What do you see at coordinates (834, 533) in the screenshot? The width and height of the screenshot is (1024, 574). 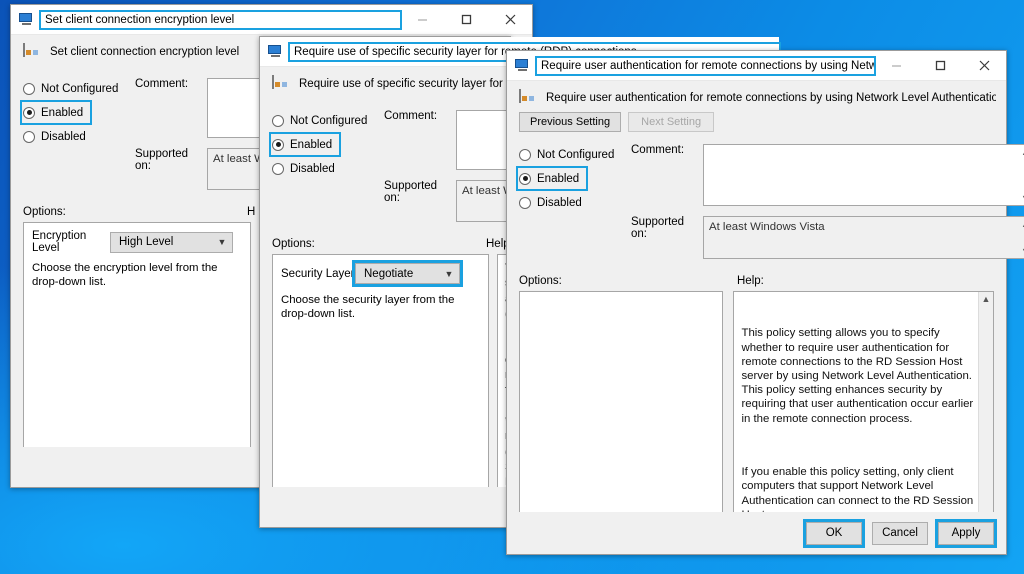 I see `ok-button: OK` at bounding box center [834, 533].